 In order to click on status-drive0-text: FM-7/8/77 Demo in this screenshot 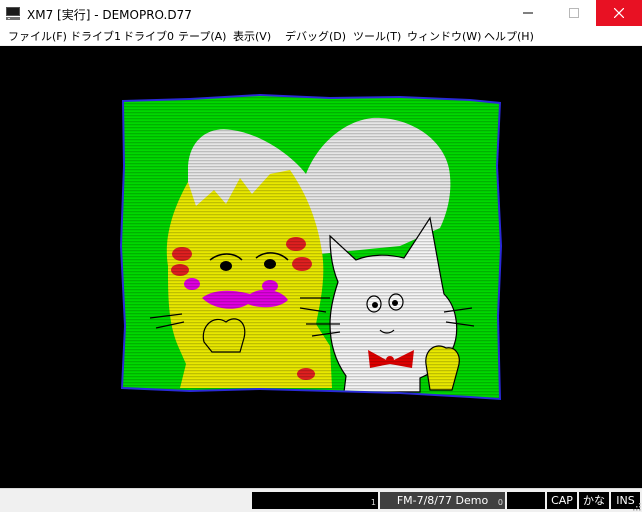, I will do `click(442, 500)`.